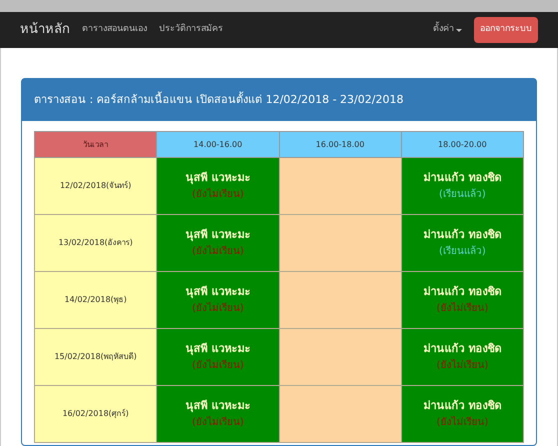 The width and height of the screenshot is (558, 446). Describe the element at coordinates (462, 145) in the screenshot. I see `column-header: 18.00-20.00` at that location.